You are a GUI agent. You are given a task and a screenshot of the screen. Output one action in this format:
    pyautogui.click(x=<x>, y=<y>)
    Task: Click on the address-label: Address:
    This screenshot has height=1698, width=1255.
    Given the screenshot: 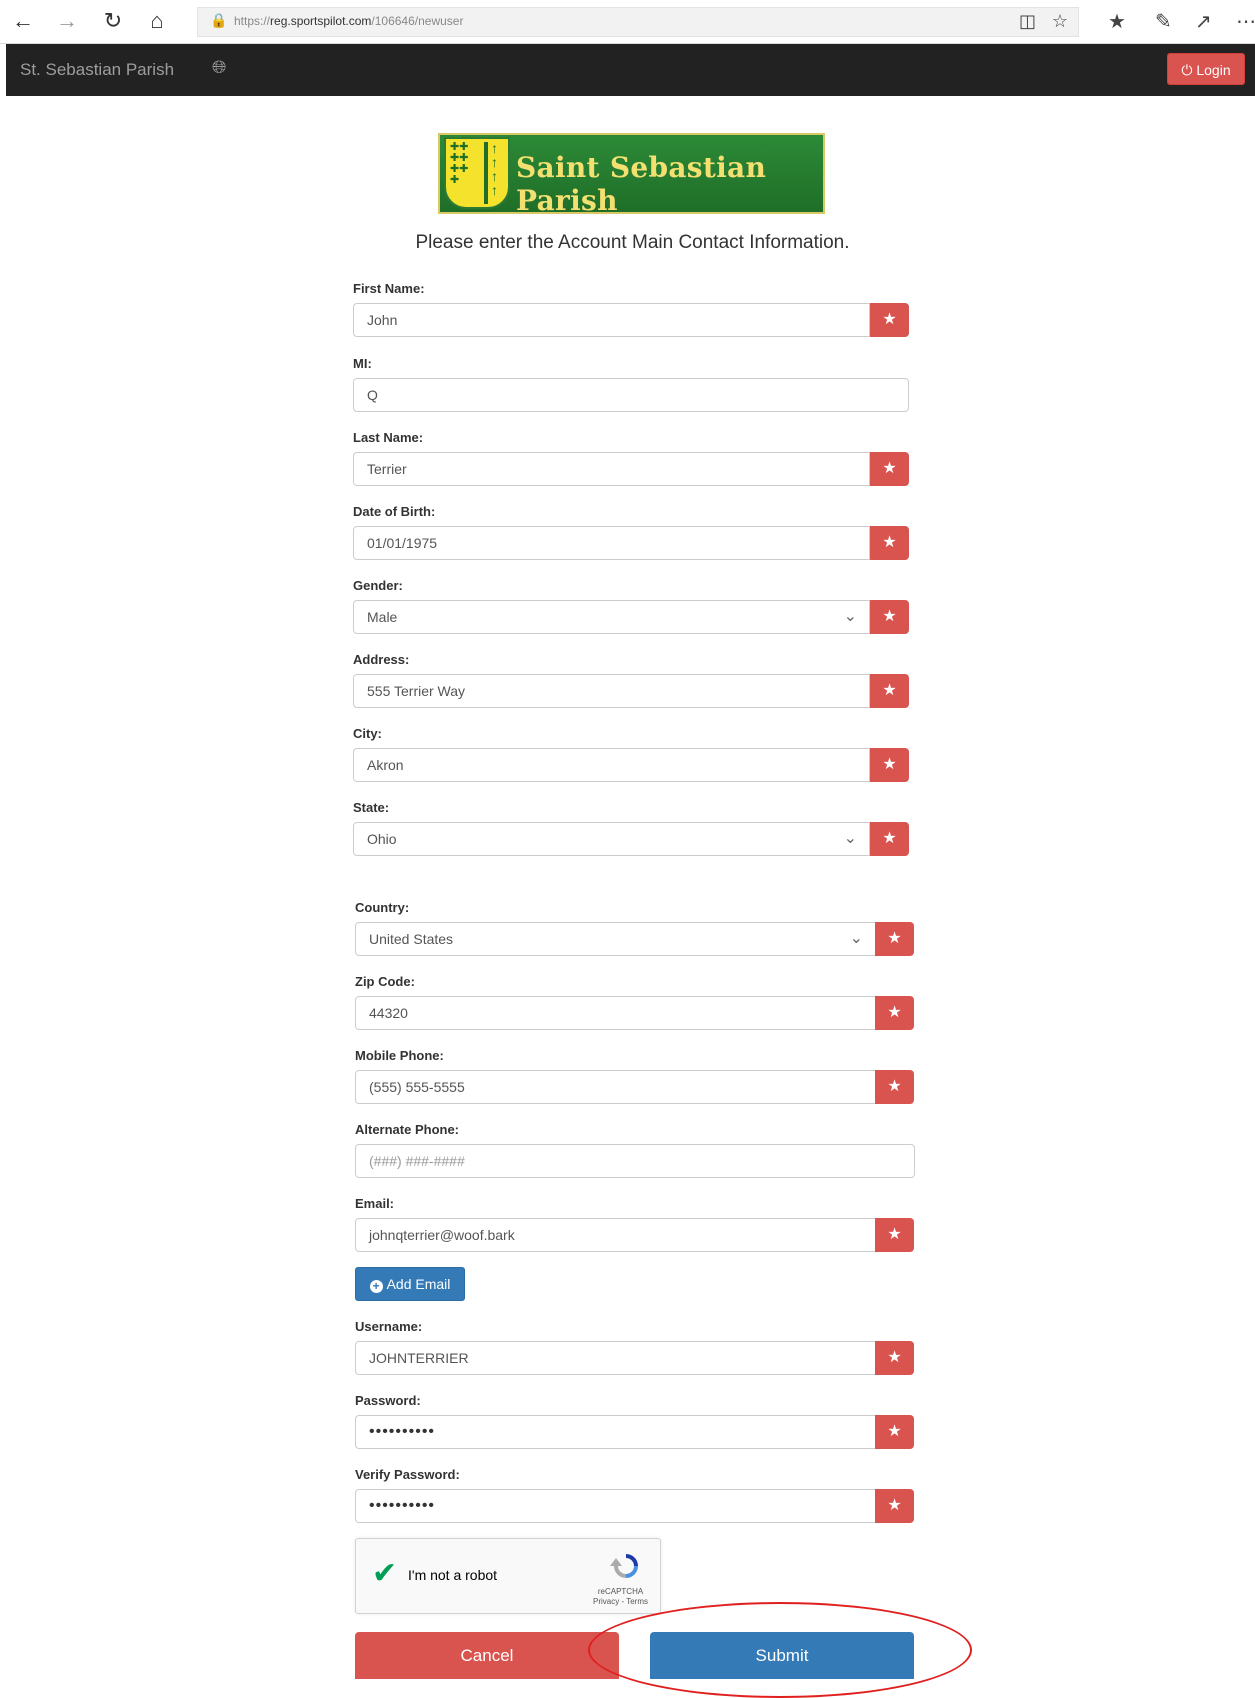 What is the action you would take?
    pyautogui.click(x=381, y=659)
    